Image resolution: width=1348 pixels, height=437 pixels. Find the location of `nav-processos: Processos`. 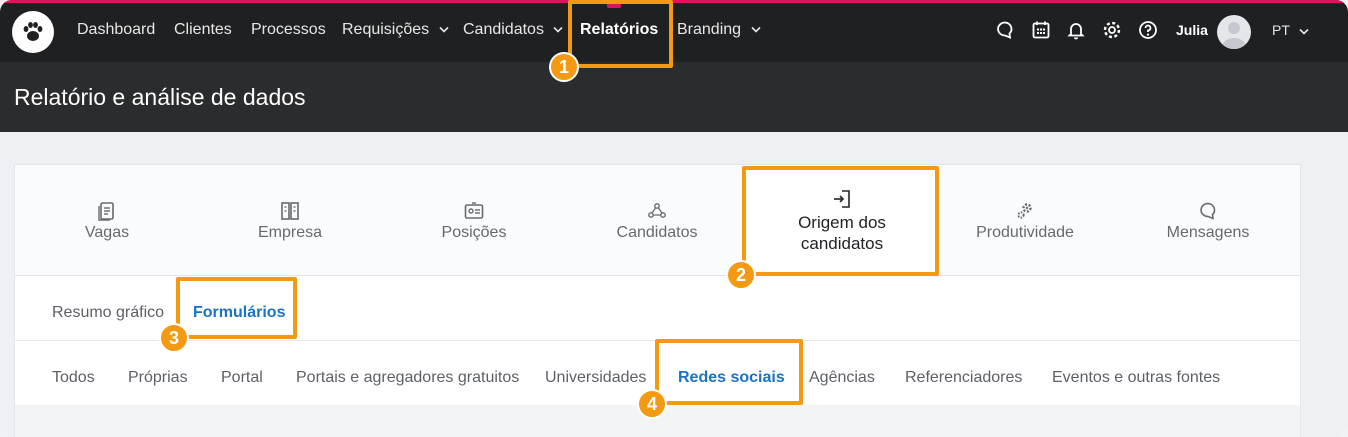

nav-processos: Processos is located at coordinates (288, 29).